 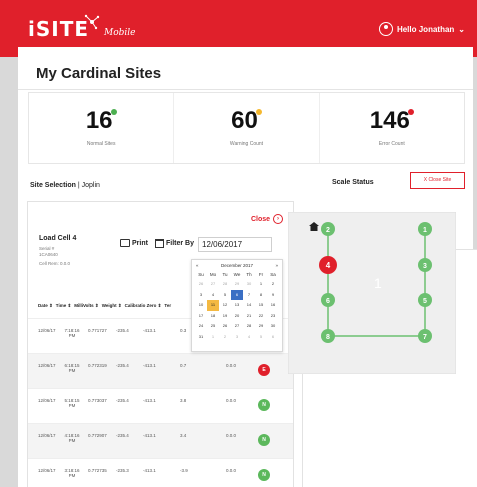 What do you see at coordinates (372, 293) in the screenshot?
I see `scale-diagram: 1 2 1 4 3 6 5 8 7` at bounding box center [372, 293].